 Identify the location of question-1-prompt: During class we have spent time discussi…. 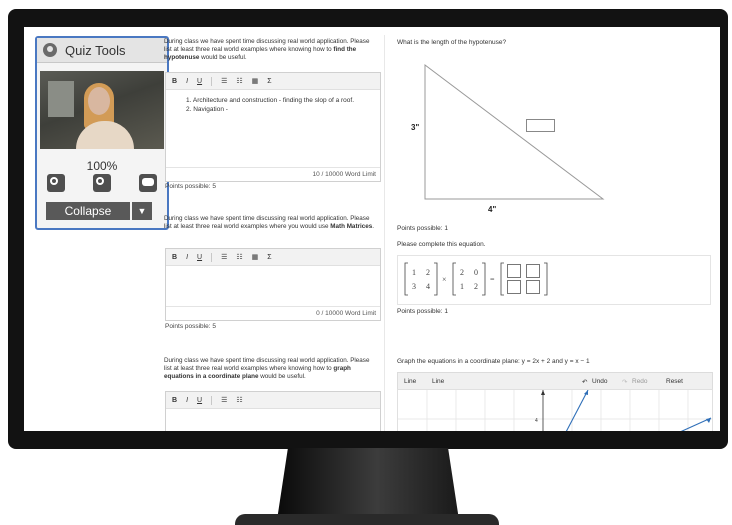
(267, 50).